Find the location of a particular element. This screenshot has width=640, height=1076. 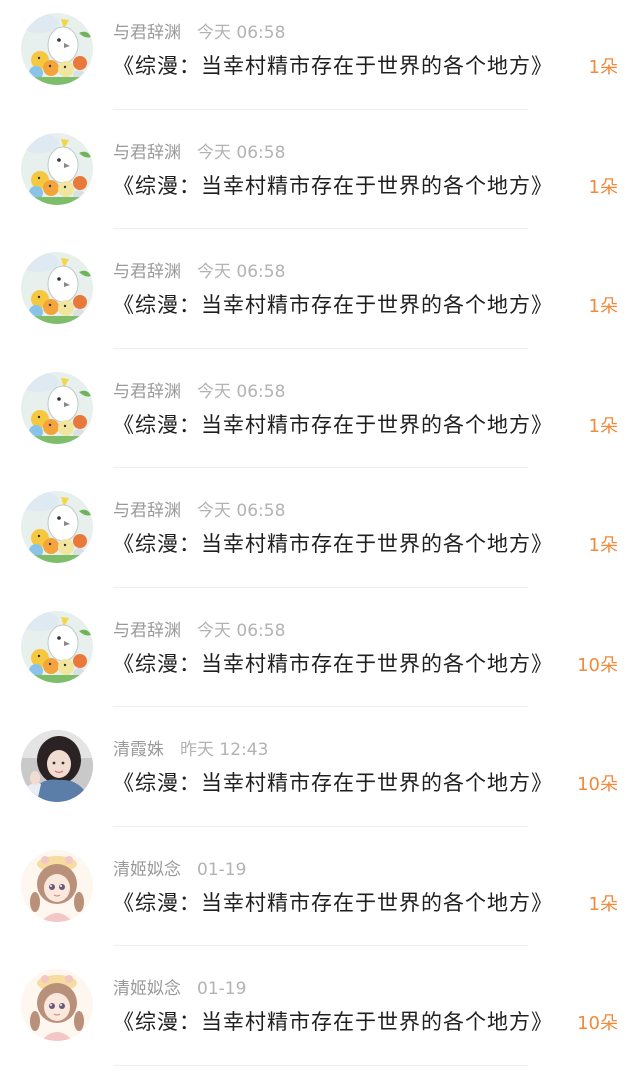

list-item: 与君辞渊 今天 06:58 《综漫：当幸村精市存在于世界的各个地方》 10朵 is located at coordinates (320, 658).